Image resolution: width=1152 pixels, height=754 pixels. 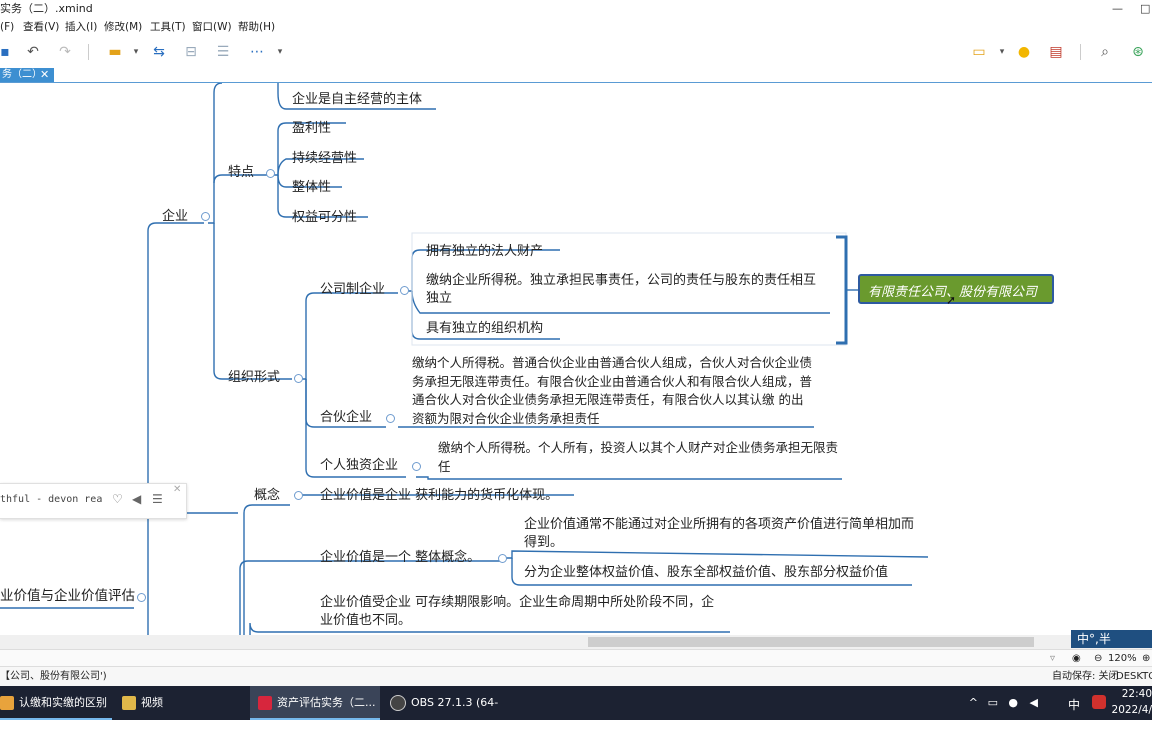 What do you see at coordinates (1137, 694) in the screenshot?
I see `clock-time: 22:40` at bounding box center [1137, 694].